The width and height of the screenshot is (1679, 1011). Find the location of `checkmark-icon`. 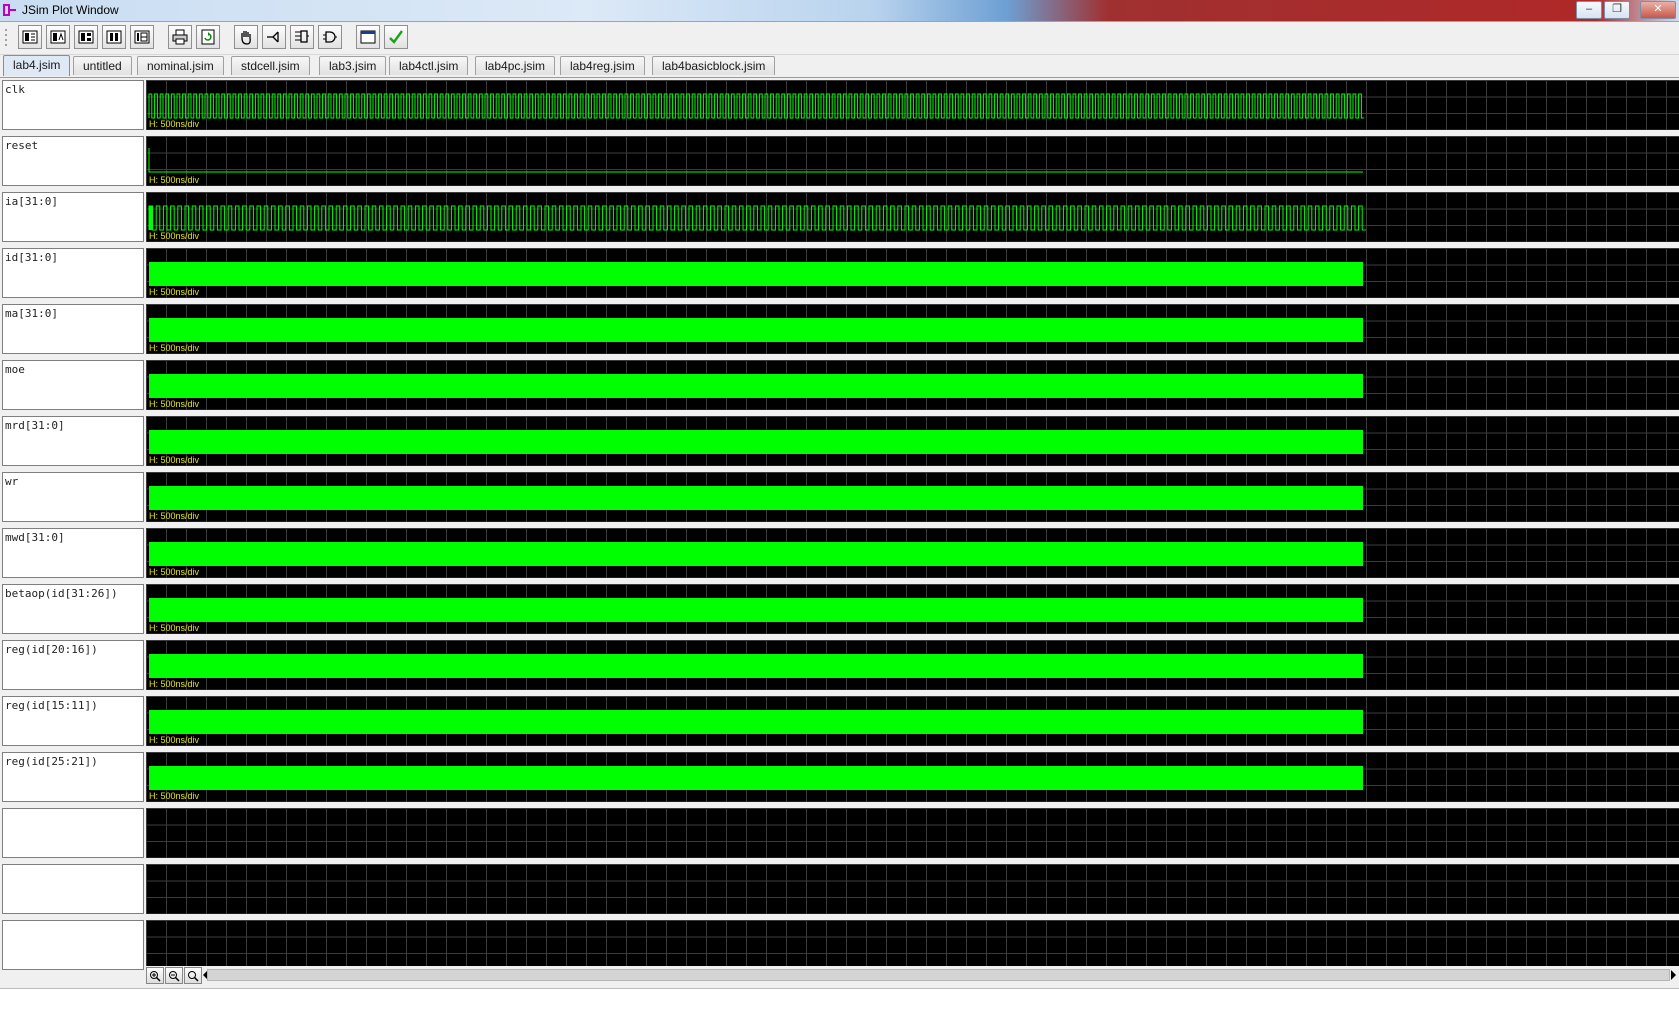

checkmark-icon is located at coordinates (396, 37).